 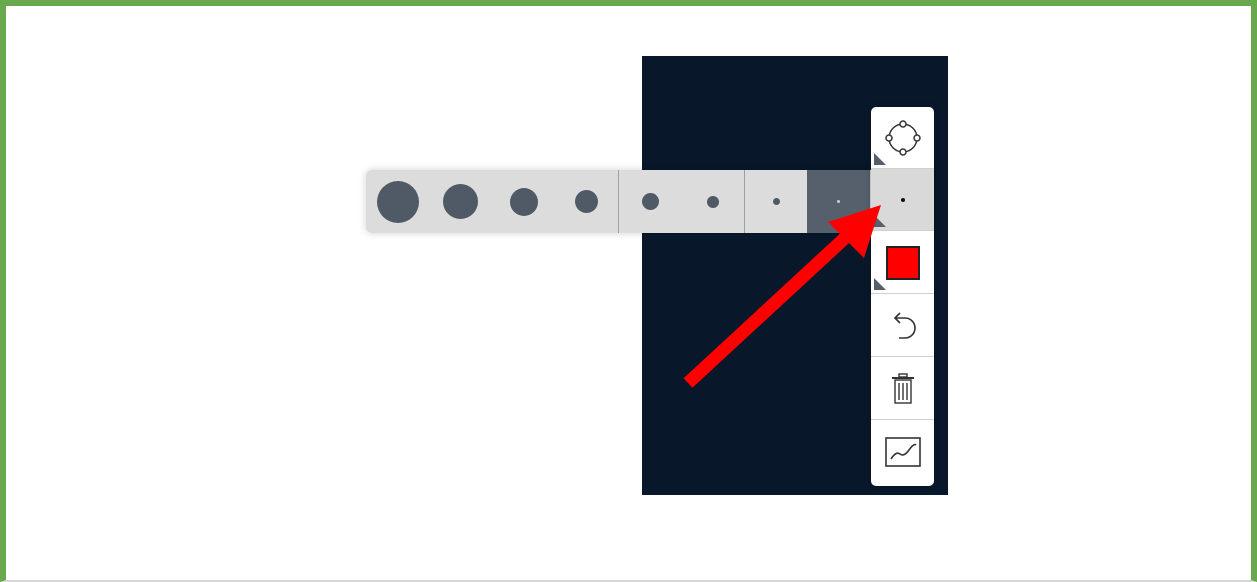 I want to click on shape-tool-button, so click(x=902, y=138).